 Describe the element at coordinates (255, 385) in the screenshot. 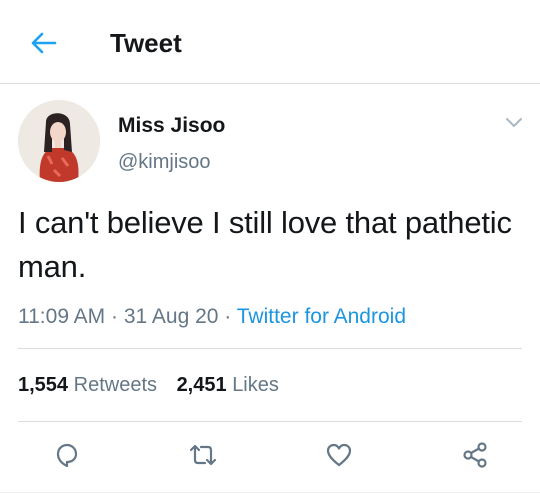

I see `likes-label: Likes` at that location.